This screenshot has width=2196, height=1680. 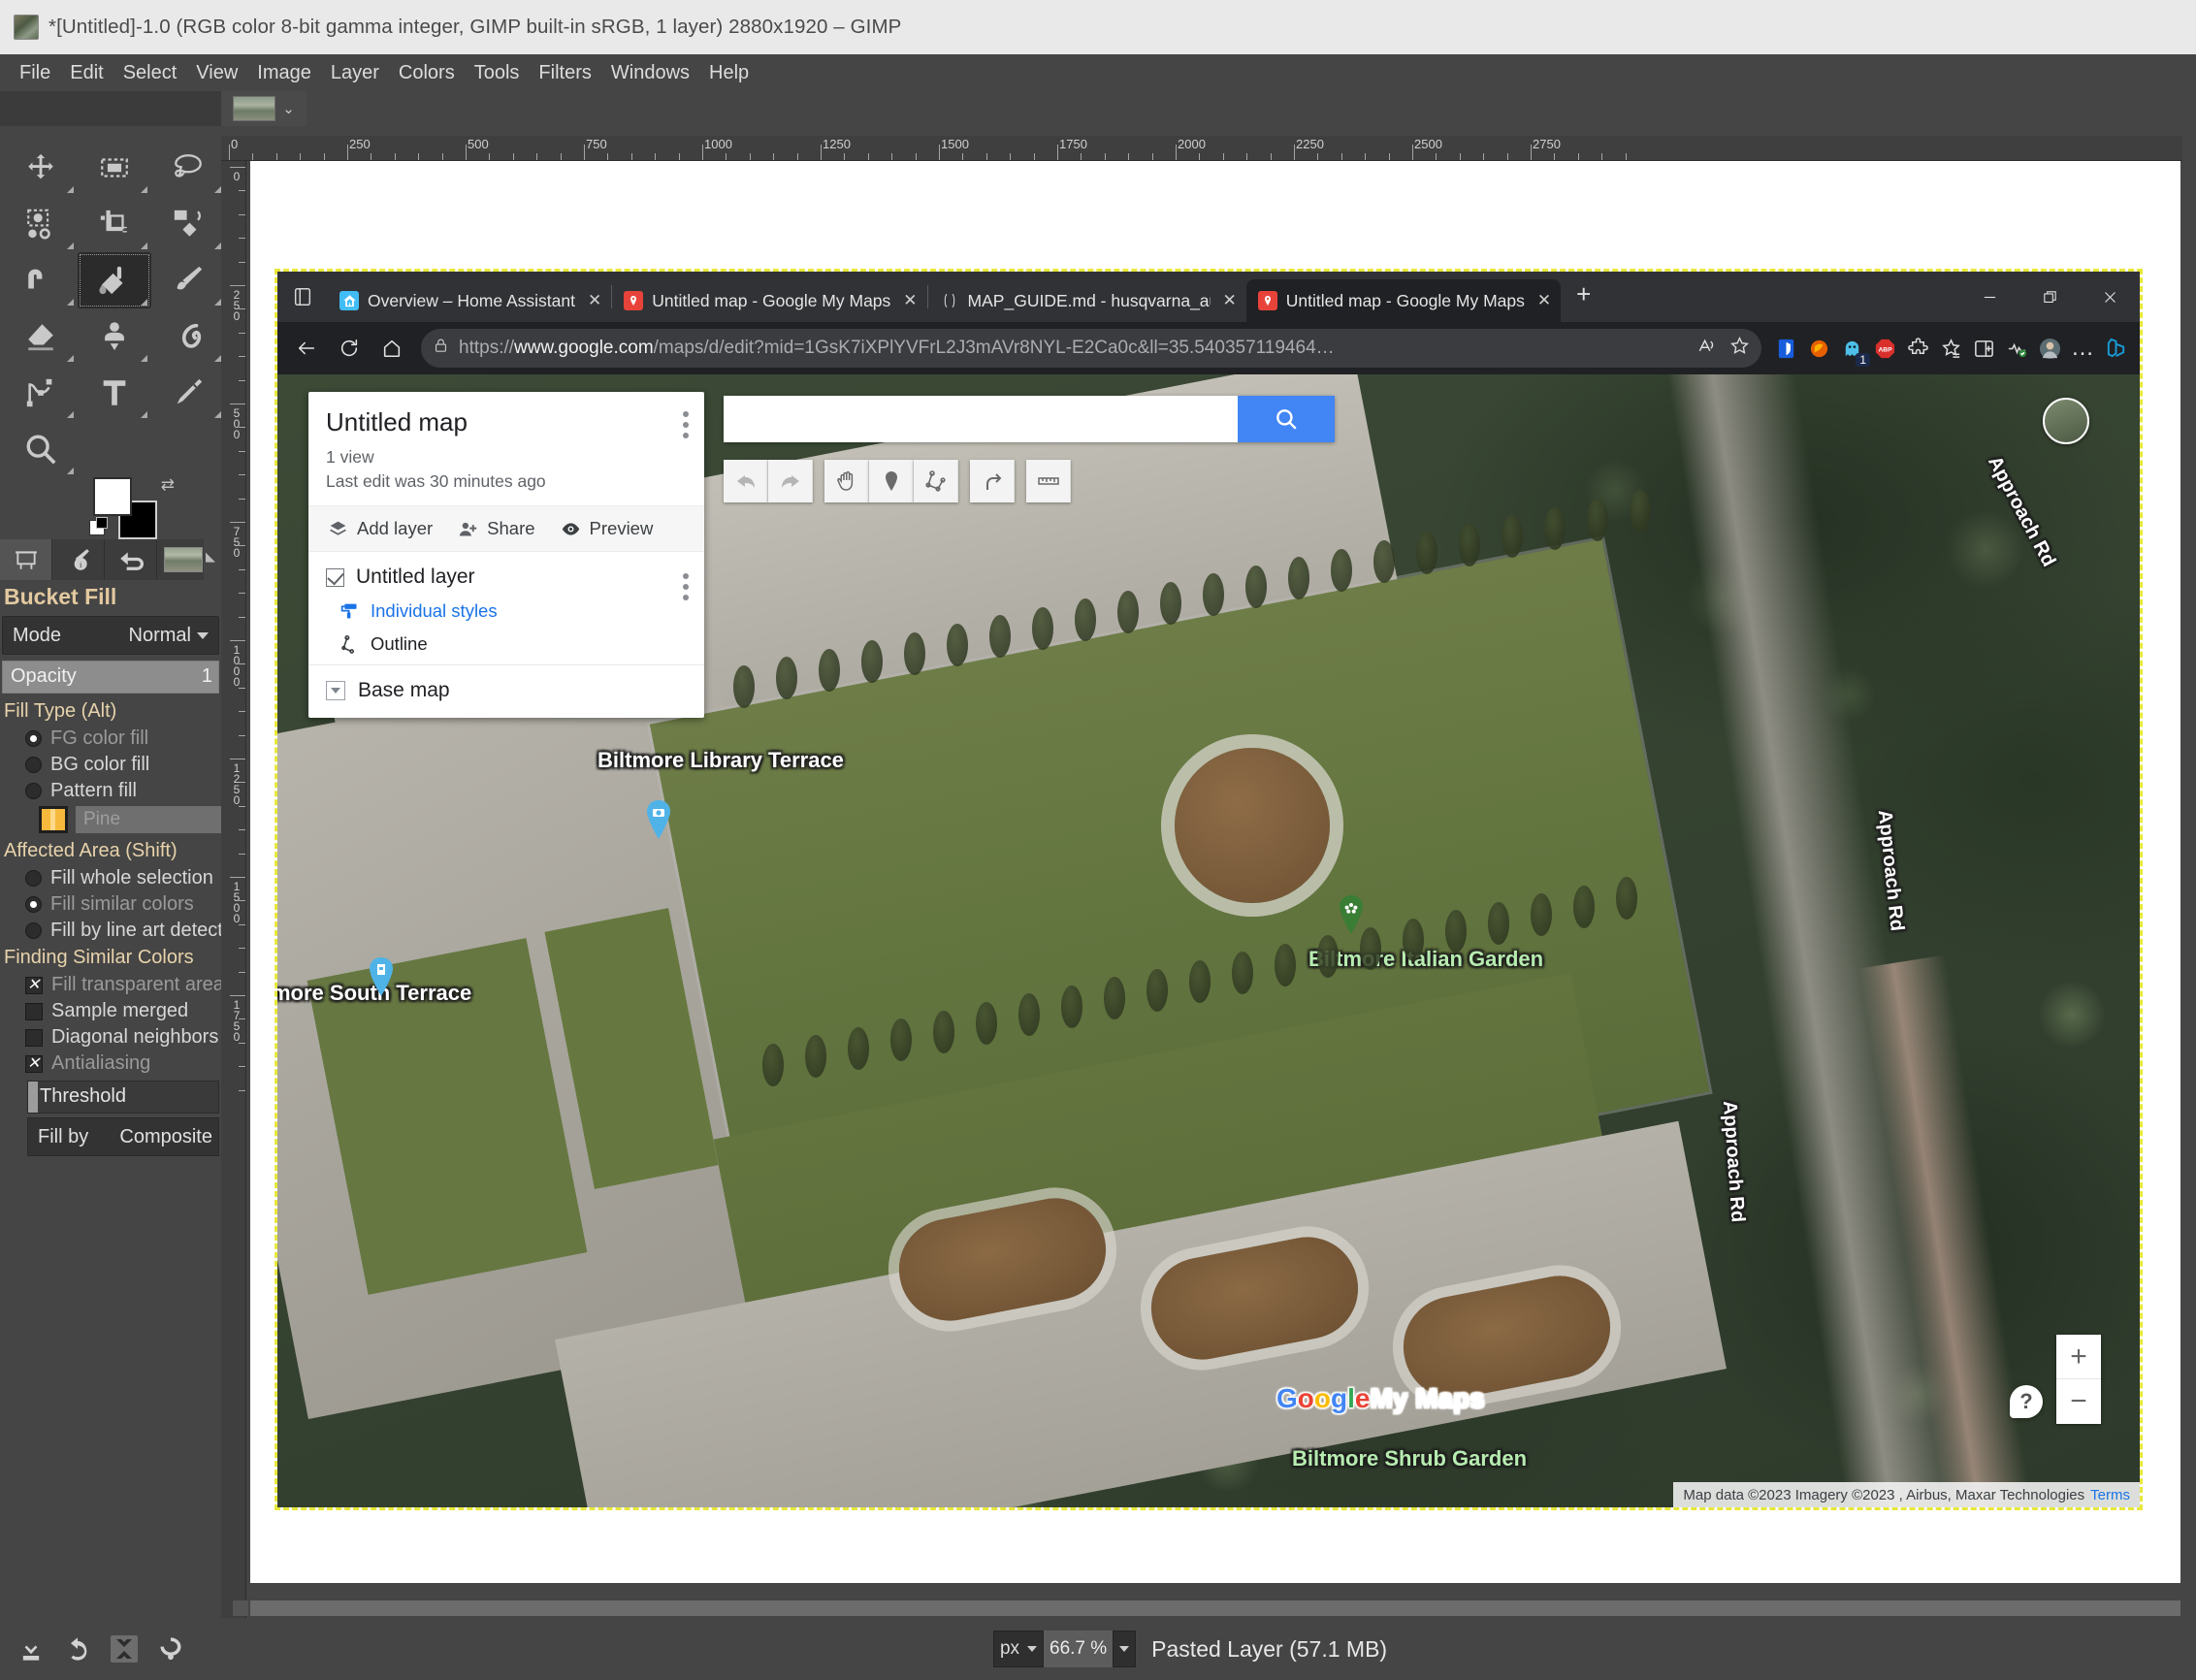 What do you see at coordinates (1584, 297) in the screenshot?
I see `new-tab-button: +` at bounding box center [1584, 297].